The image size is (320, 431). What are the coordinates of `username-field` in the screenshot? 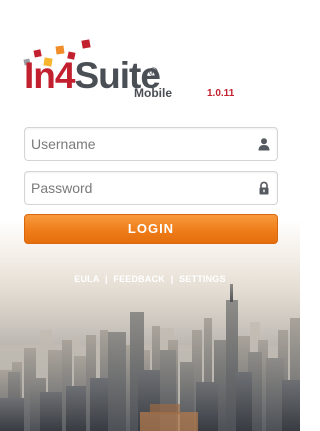 It's located at (151, 144).